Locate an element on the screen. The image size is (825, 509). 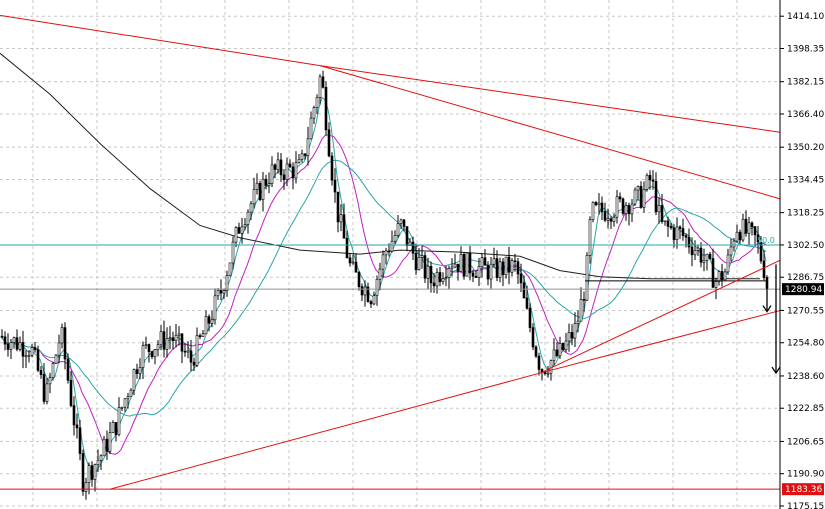
y-tick-label: 1254.80 is located at coordinates (805, 344).